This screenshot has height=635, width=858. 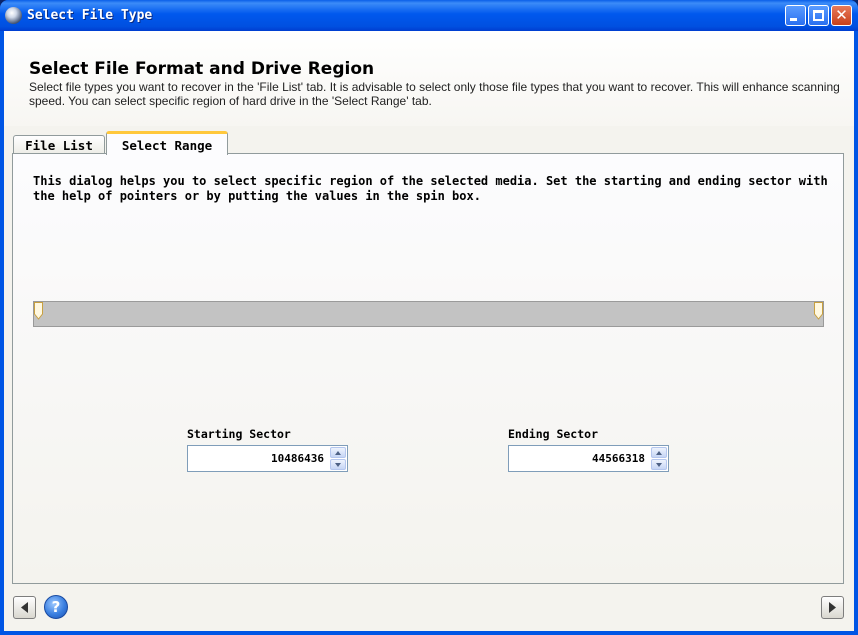 What do you see at coordinates (90, 15) in the screenshot?
I see `window-title: Select File Type` at bounding box center [90, 15].